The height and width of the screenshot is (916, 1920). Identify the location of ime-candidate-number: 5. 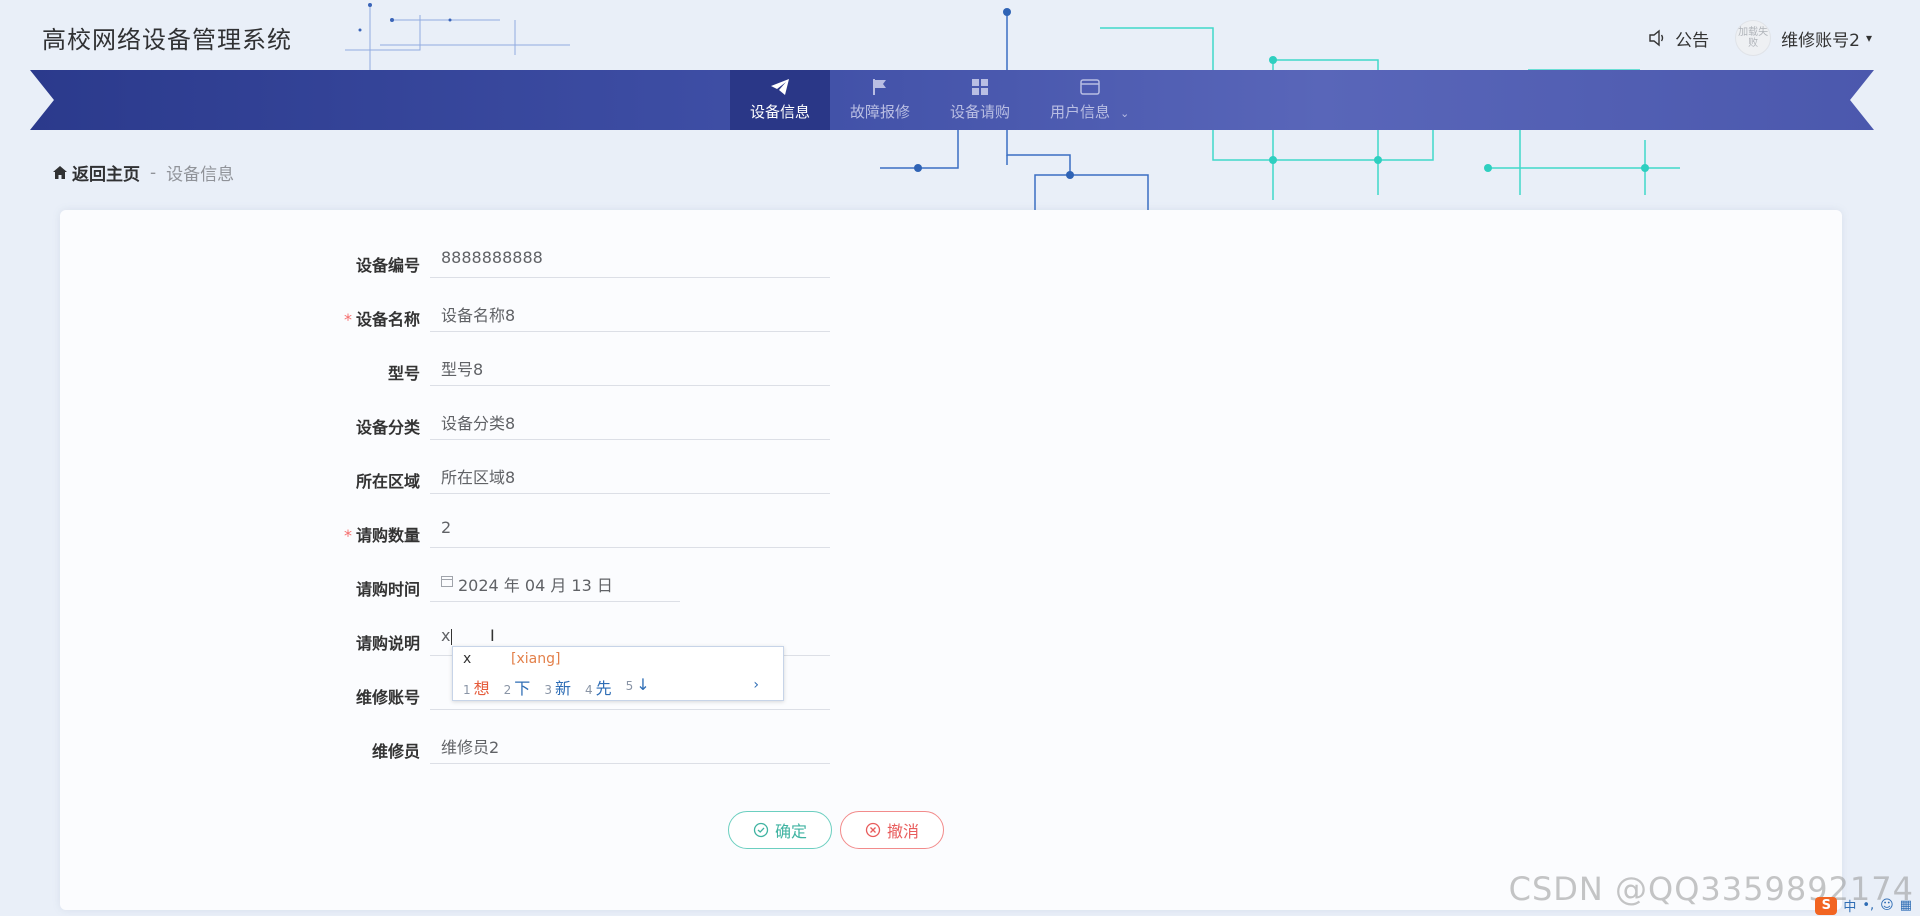
(629, 686).